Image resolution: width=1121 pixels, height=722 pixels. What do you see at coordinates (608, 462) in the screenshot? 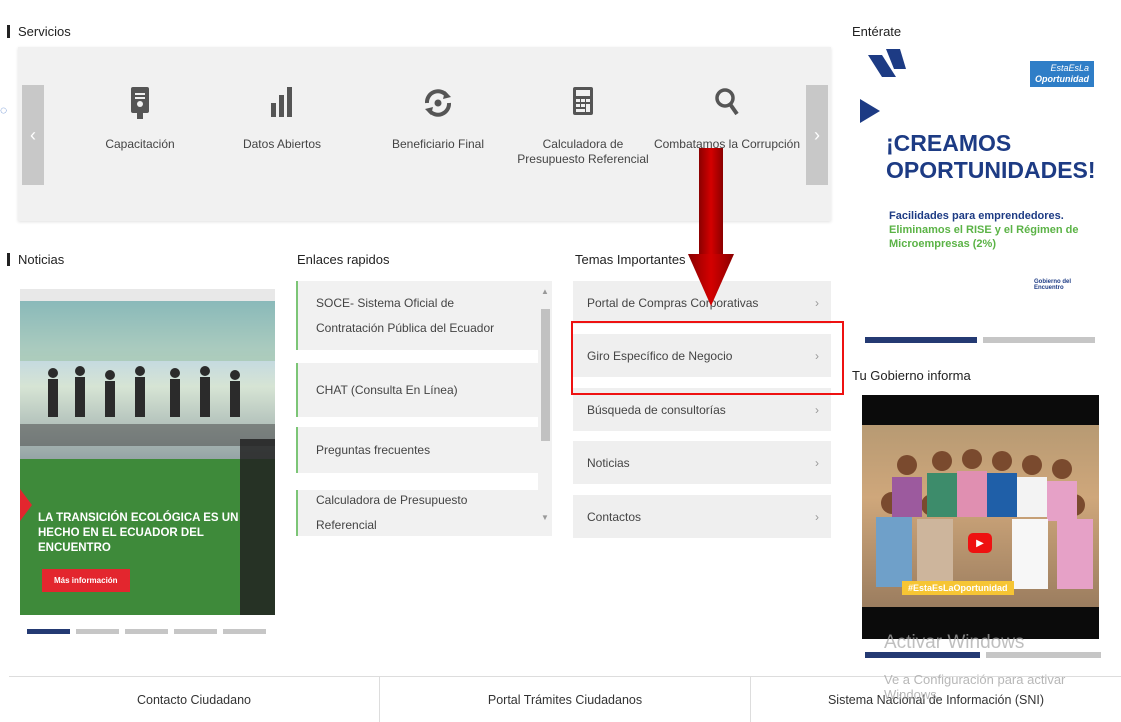
I see `tema-label: Noticias` at bounding box center [608, 462].